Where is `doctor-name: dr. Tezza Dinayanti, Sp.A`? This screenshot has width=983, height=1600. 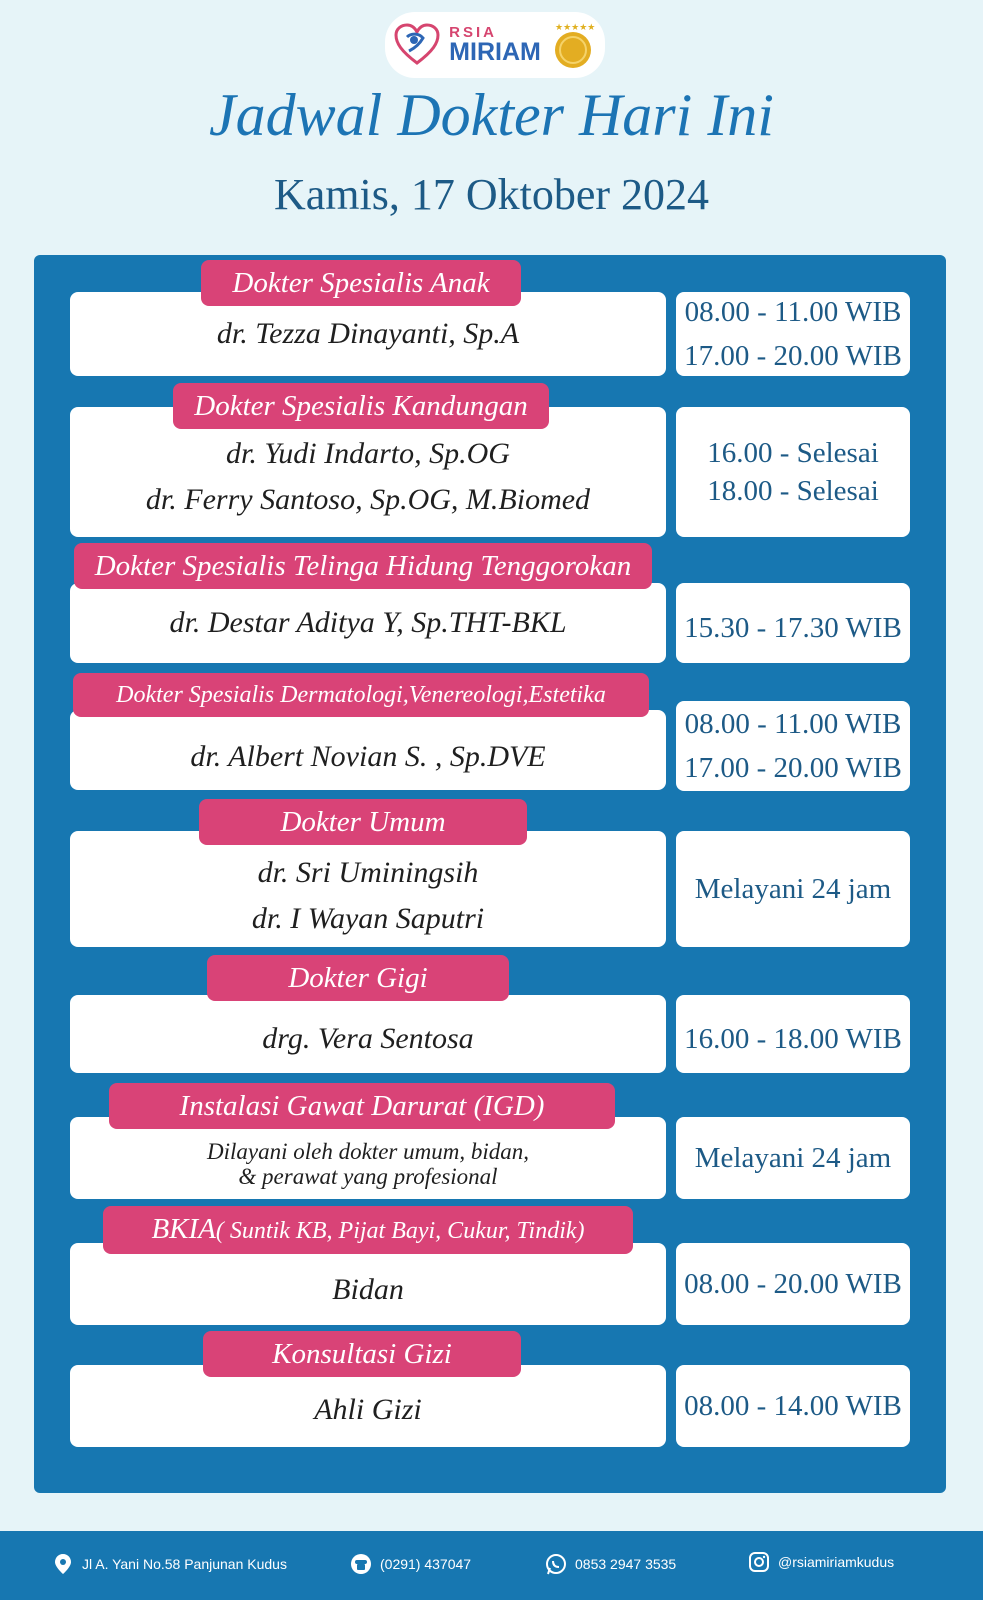 doctor-name: dr. Tezza Dinayanti, Sp.A is located at coordinates (368, 333).